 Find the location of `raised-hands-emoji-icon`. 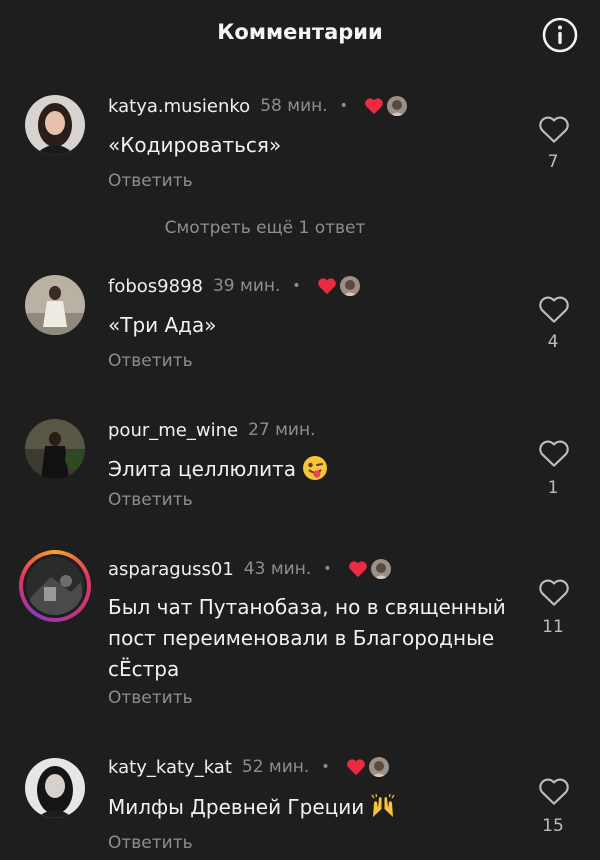

raised-hands-emoji-icon is located at coordinates (383, 806).